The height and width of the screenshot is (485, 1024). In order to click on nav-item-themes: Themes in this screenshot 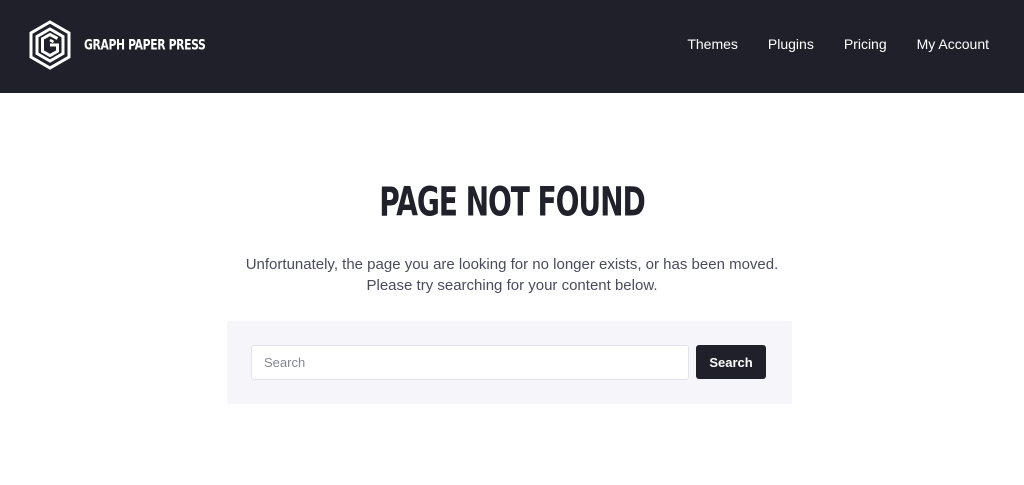, I will do `click(712, 44)`.